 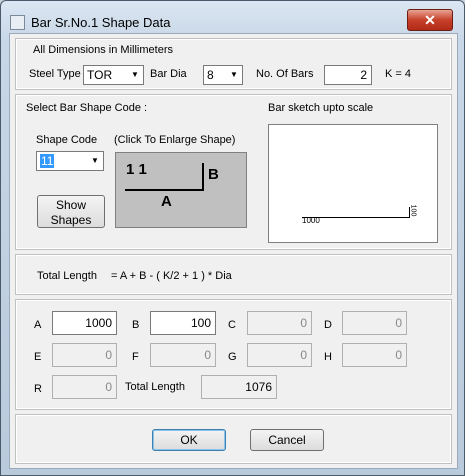 I want to click on show-shapes-button: Show Shapes, so click(x=71, y=211).